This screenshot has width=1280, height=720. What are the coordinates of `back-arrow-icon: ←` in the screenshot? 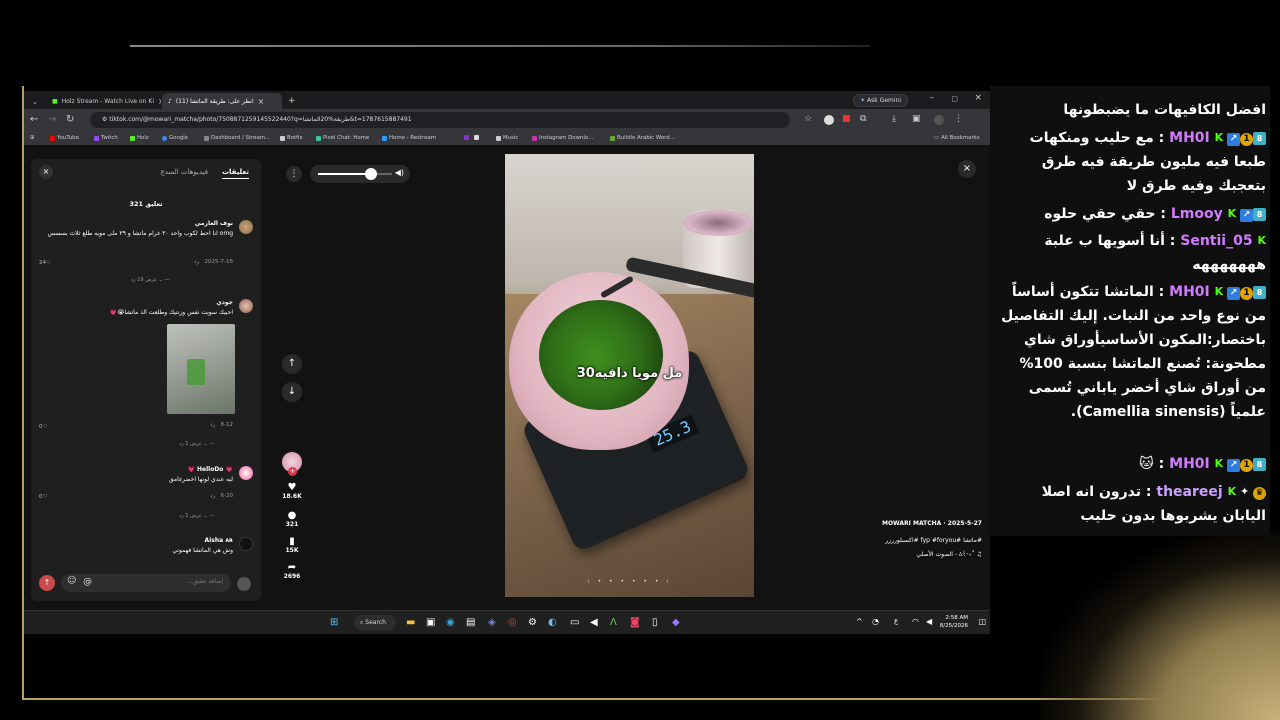 It's located at (34, 119).